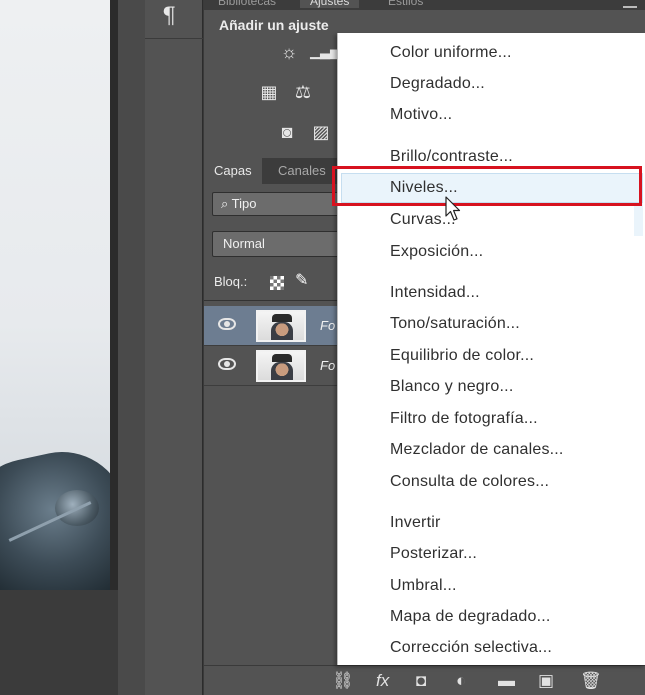  What do you see at coordinates (289, 52) in the screenshot?
I see `brightness-icon: ☼` at bounding box center [289, 52].